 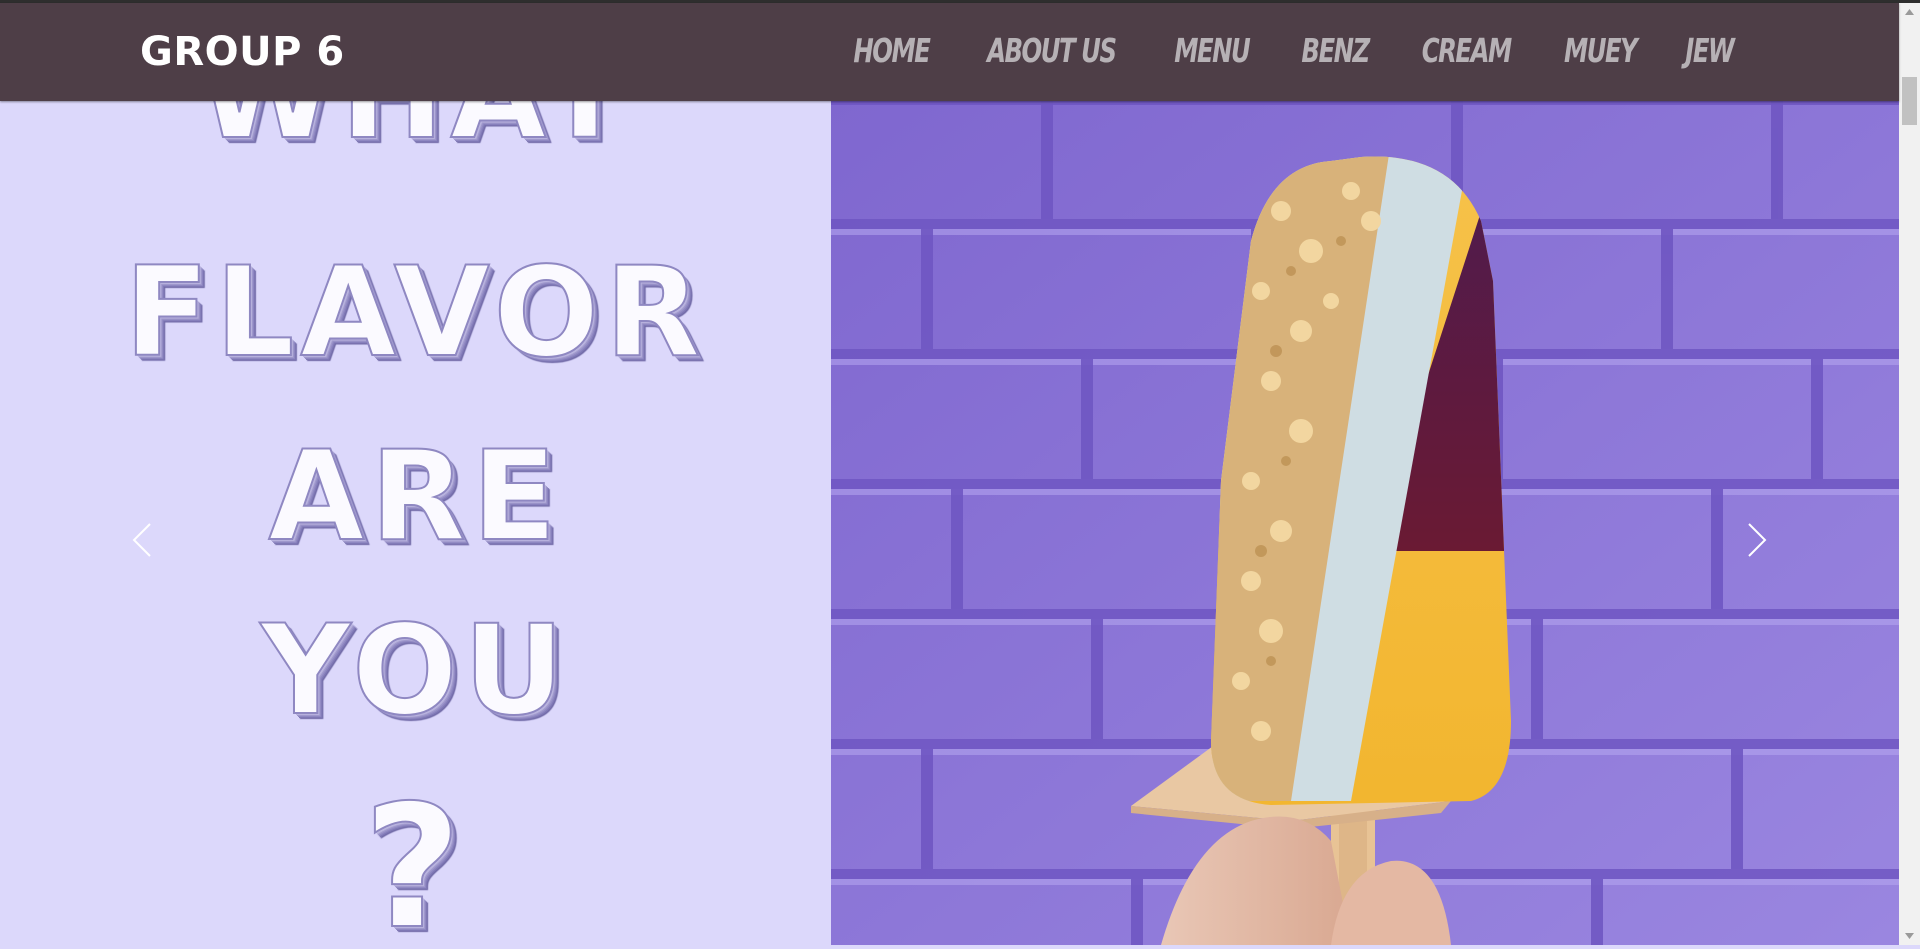 What do you see at coordinates (415, 497) in the screenshot?
I see `headline-line-are: ARE` at bounding box center [415, 497].